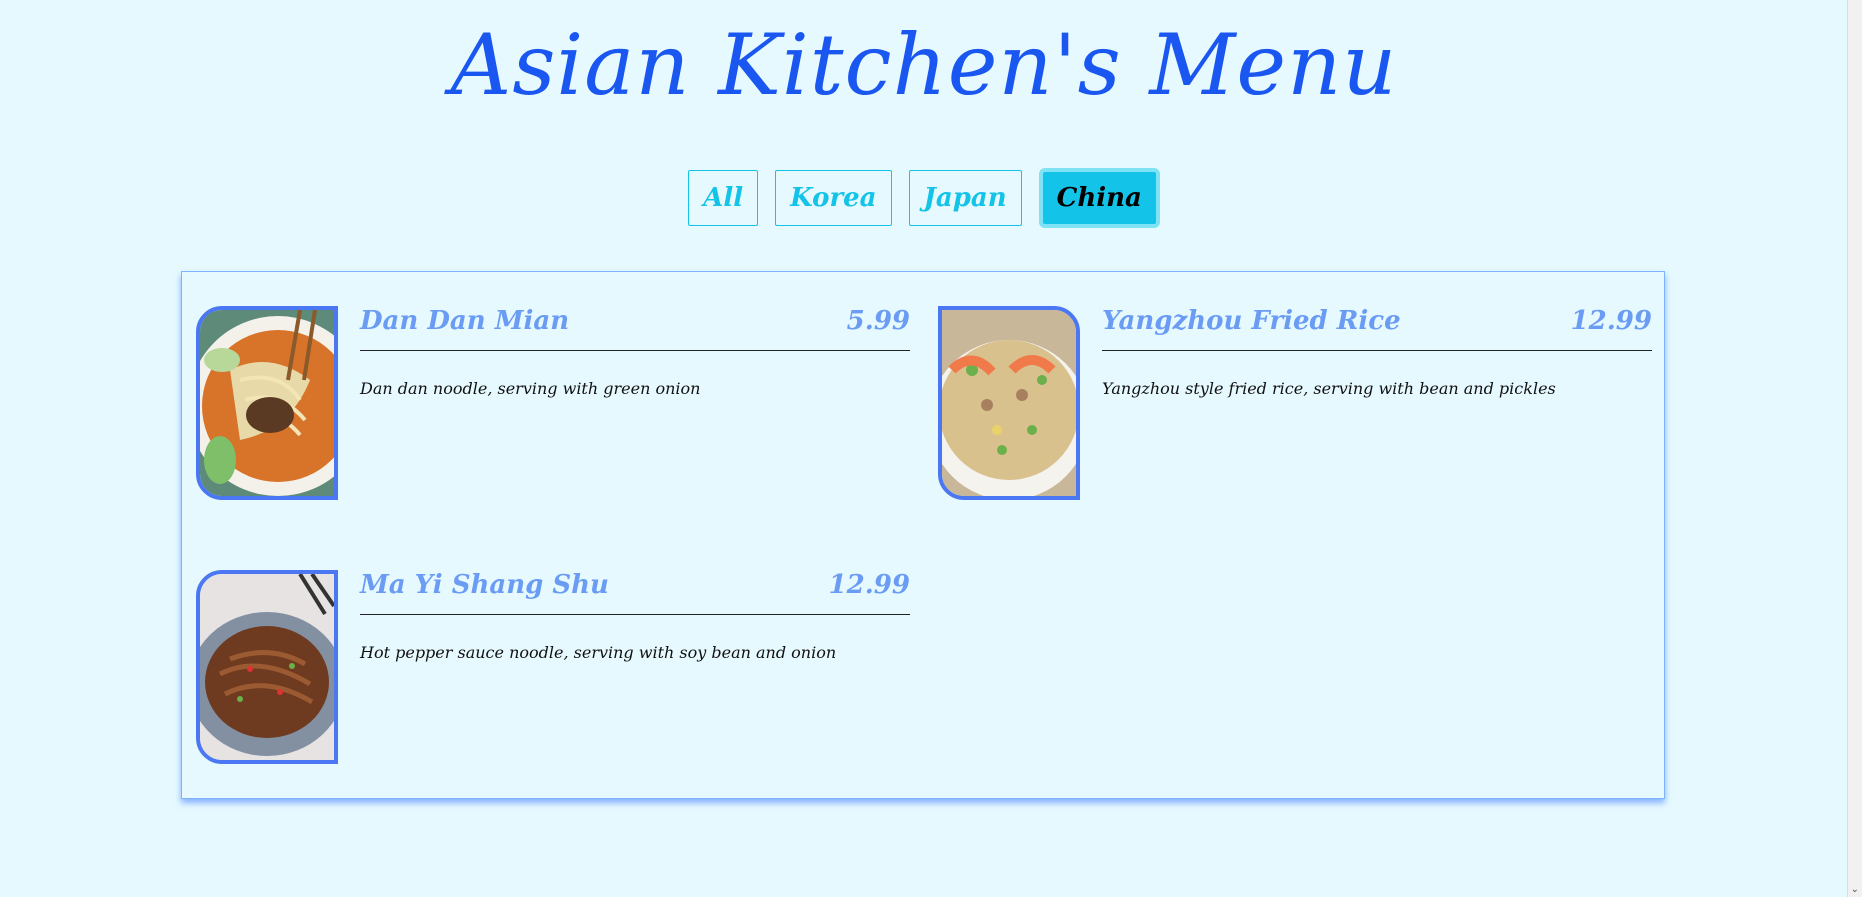 The image size is (1862, 897). Describe the element at coordinates (635, 328) in the screenshot. I see `menu-item-header: Dan Dan Mian 5.99` at that location.